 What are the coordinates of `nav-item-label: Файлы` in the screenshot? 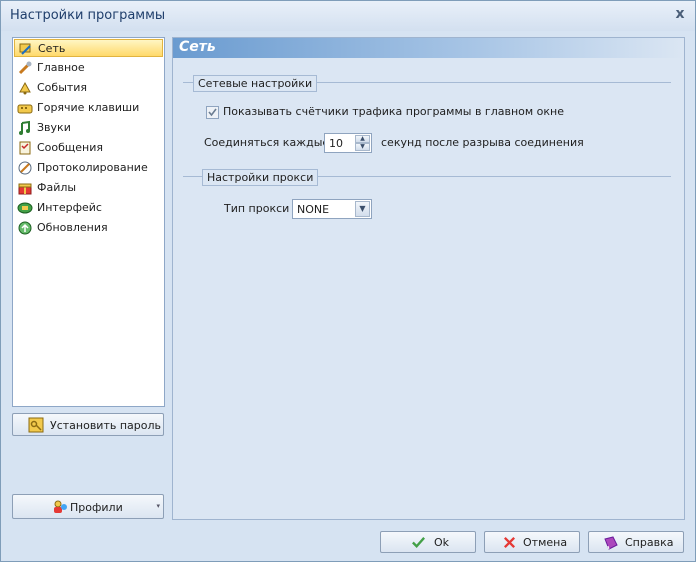 It's located at (57, 187).